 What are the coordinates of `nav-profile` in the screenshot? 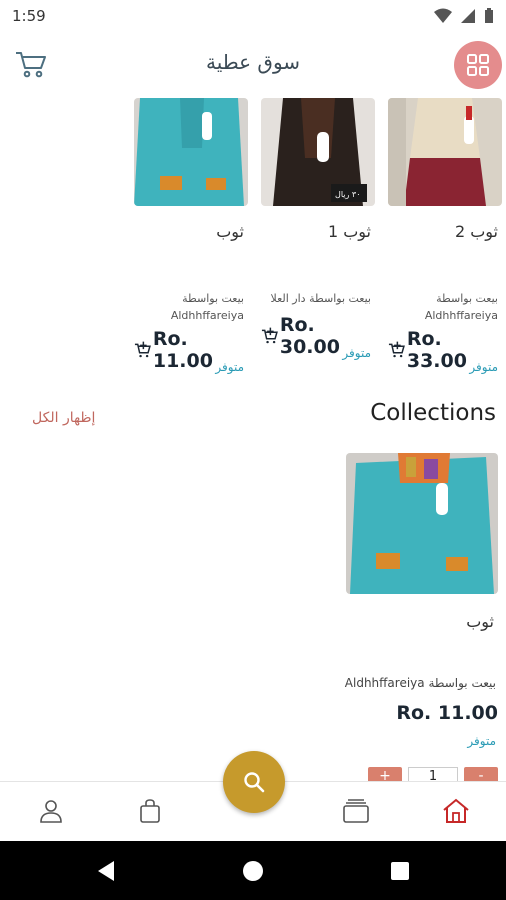 It's located at (51, 811).